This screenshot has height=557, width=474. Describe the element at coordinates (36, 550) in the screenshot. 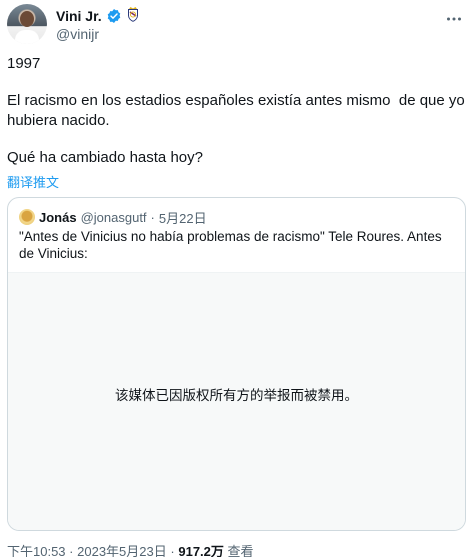

I see `tweet-time: 下午10:53` at that location.